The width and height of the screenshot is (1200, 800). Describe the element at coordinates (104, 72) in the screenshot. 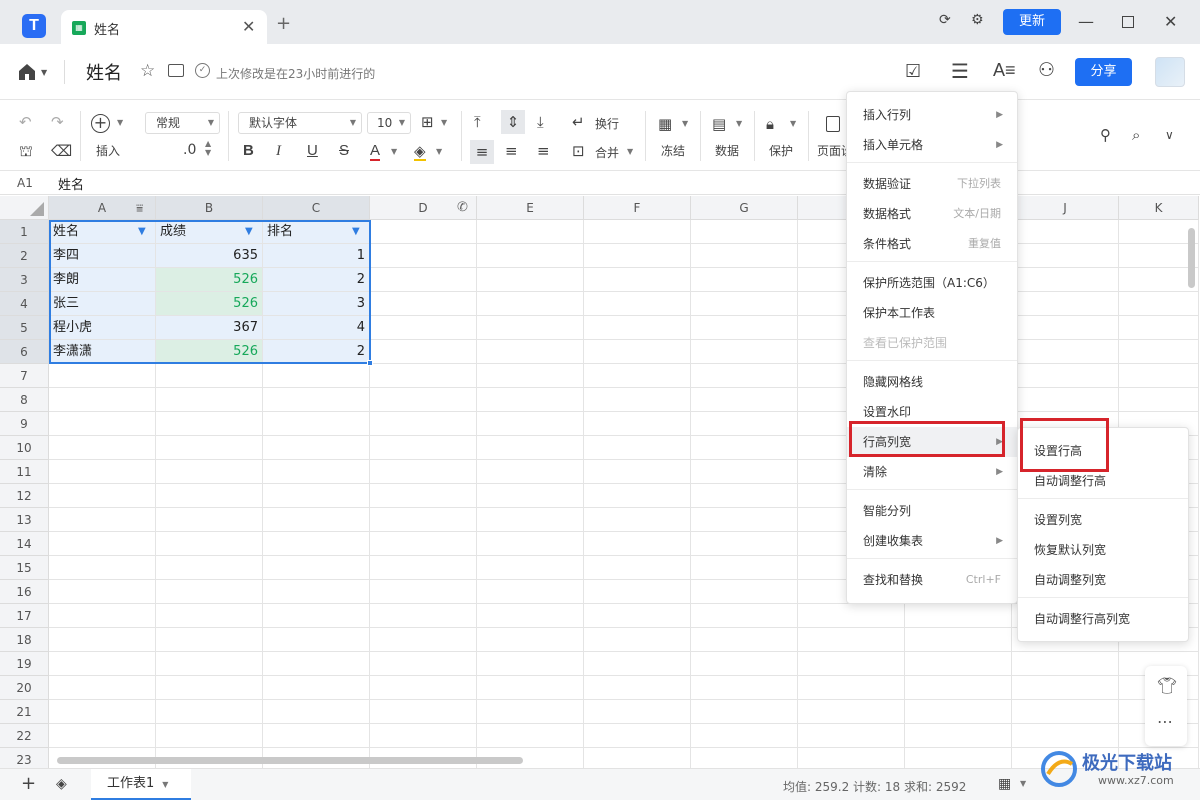

I see `document-title: 姓名` at that location.